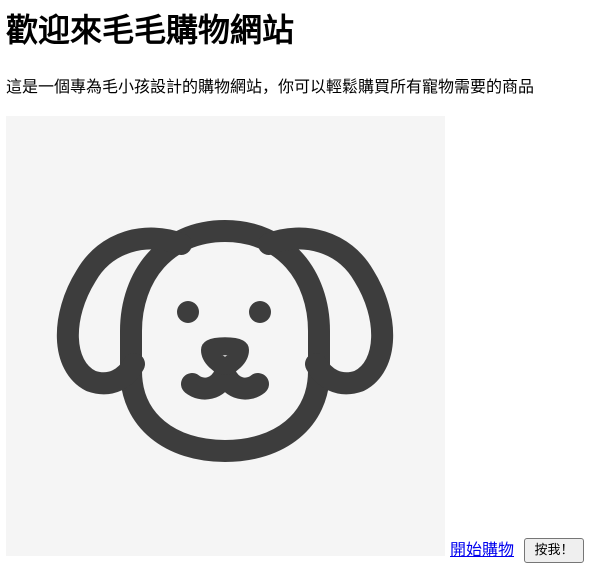  Describe the element at coordinates (554, 550) in the screenshot. I see `click-me-button: 按我！` at that location.